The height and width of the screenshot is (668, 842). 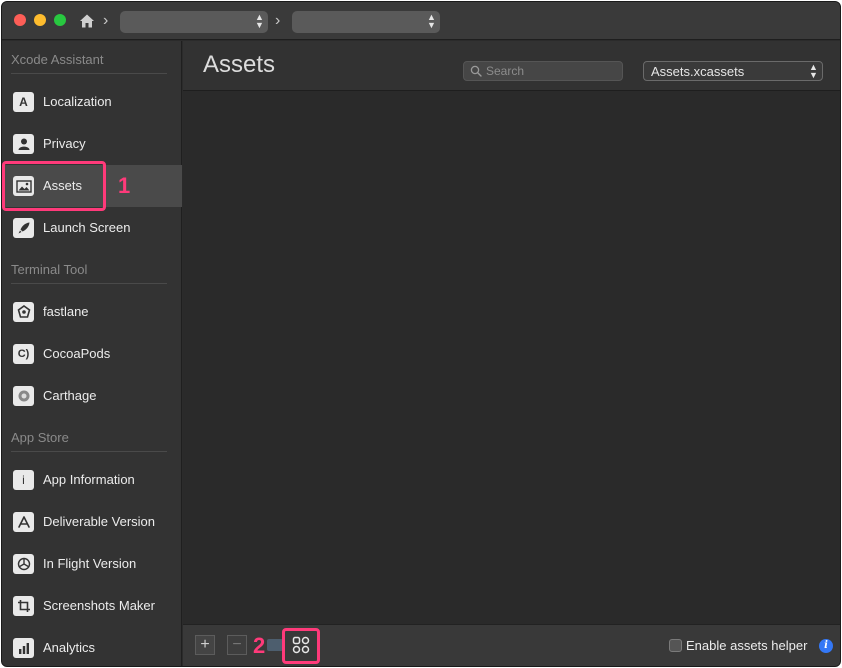 What do you see at coordinates (64, 143) in the screenshot?
I see `sidebar-item-label: Privacy` at bounding box center [64, 143].